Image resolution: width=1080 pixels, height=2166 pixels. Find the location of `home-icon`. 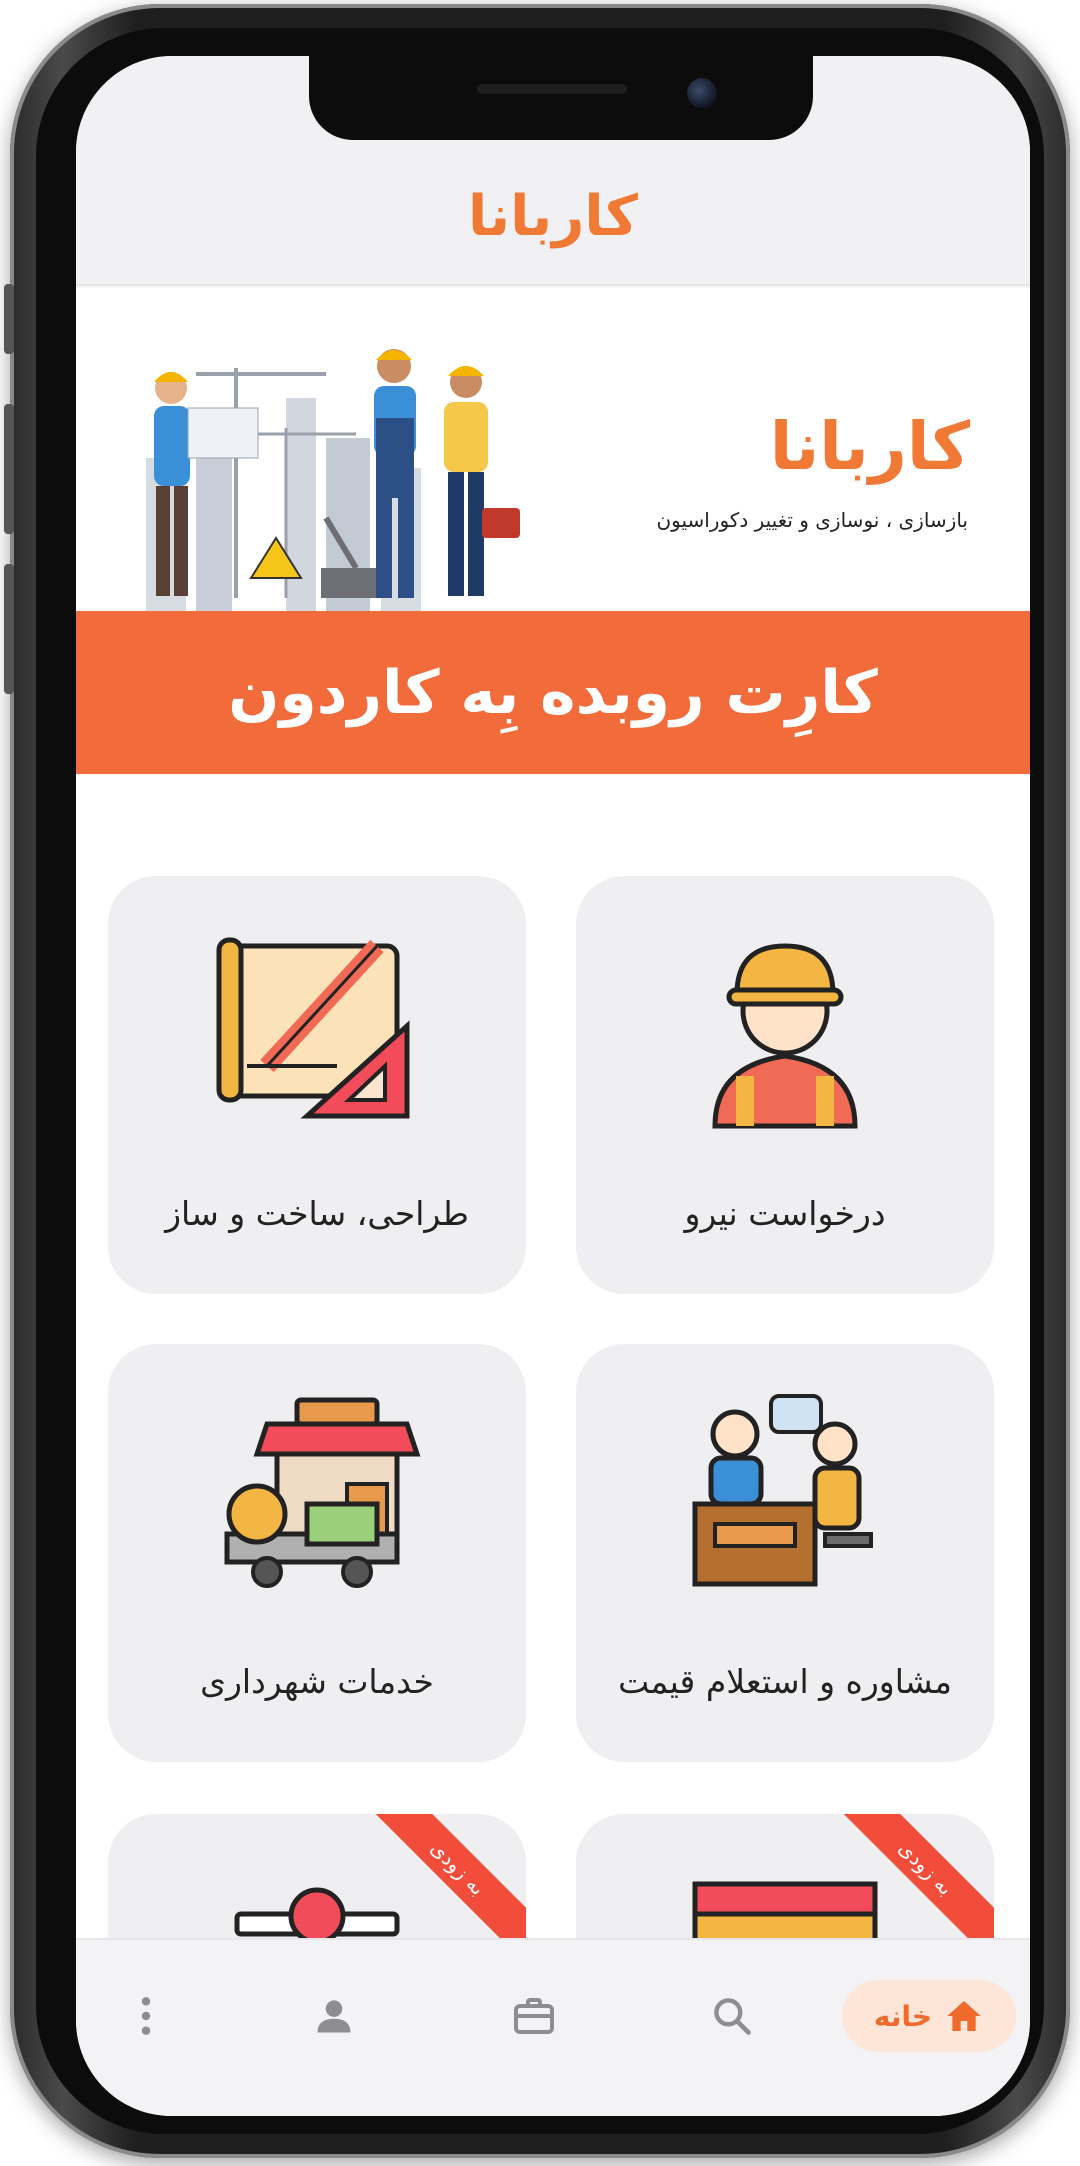

home-icon is located at coordinates (964, 2016).